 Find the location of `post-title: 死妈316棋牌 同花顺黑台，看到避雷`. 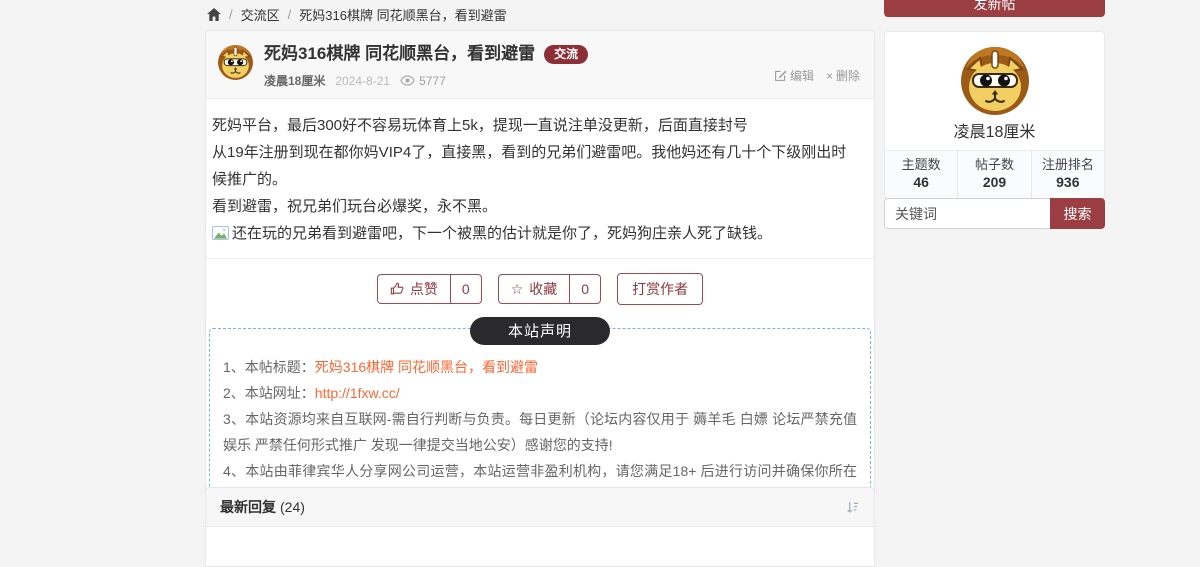

post-title: 死妈316棋牌 同花顺黑台，看到避雷 is located at coordinates (400, 53).